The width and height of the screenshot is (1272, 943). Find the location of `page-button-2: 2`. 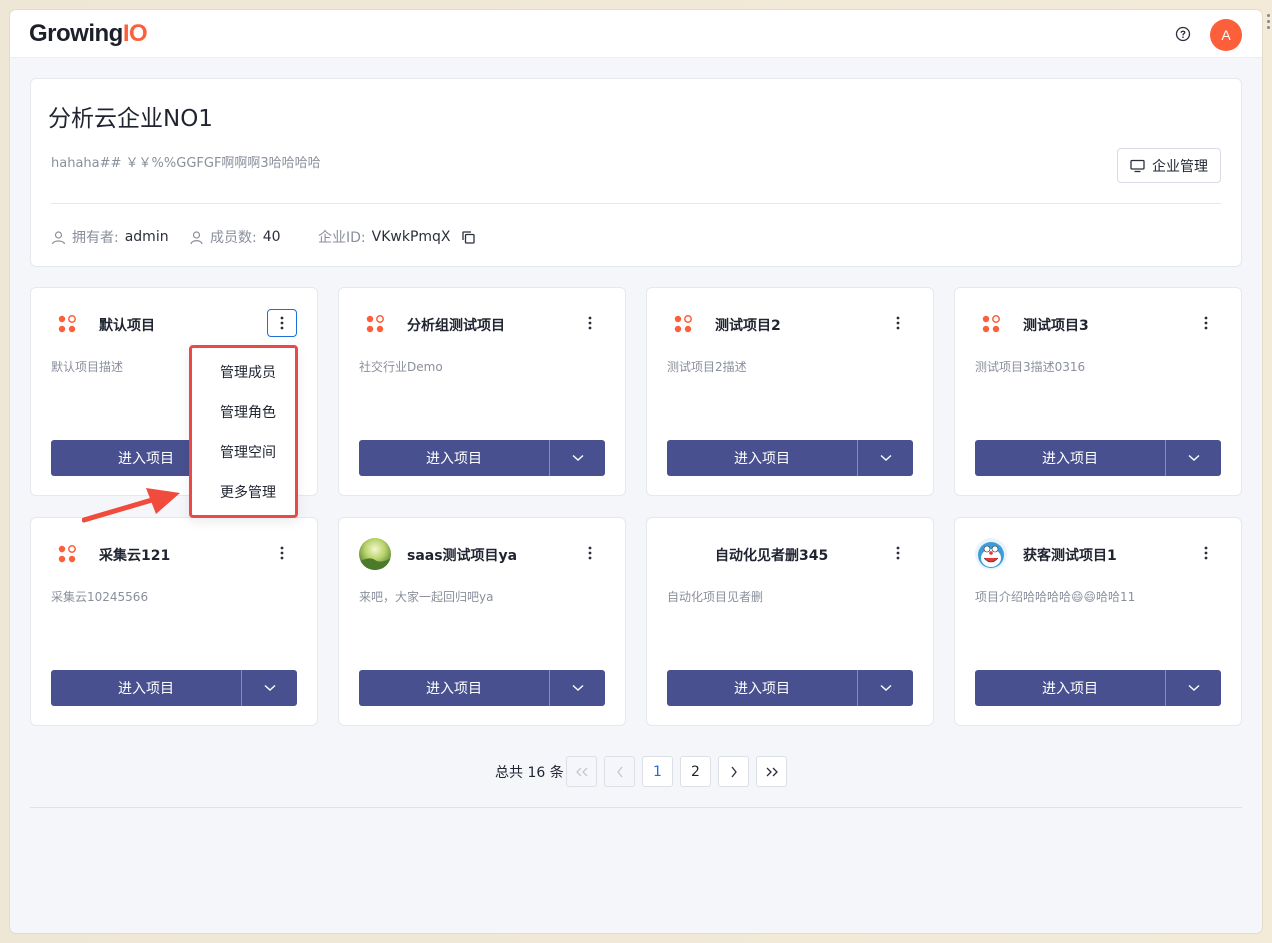

page-button-2: 2 is located at coordinates (695, 771).